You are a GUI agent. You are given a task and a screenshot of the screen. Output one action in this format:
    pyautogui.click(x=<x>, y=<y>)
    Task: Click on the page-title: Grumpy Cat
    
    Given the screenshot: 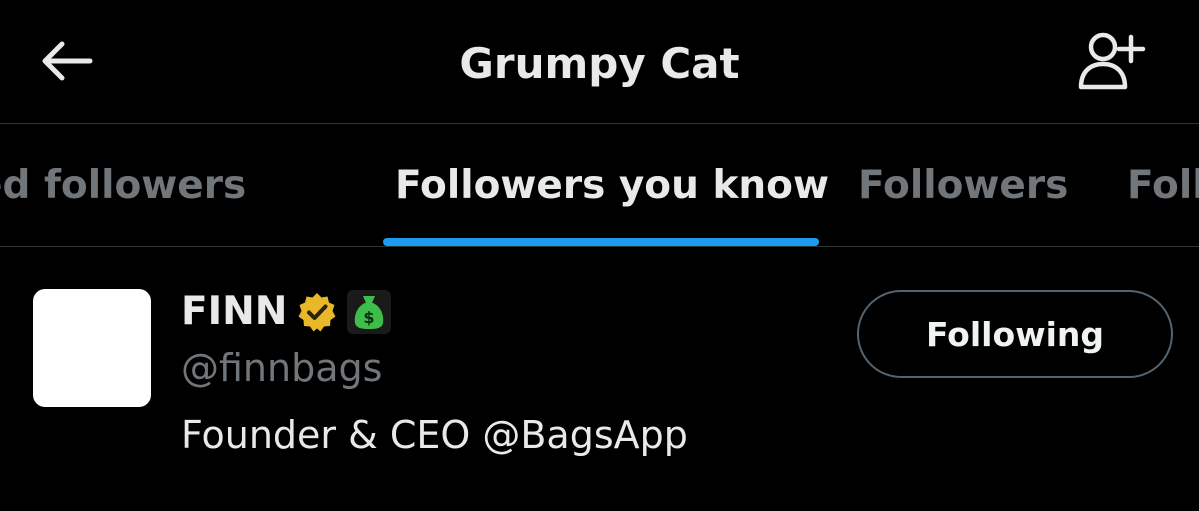 What is the action you would take?
    pyautogui.click(x=599, y=63)
    